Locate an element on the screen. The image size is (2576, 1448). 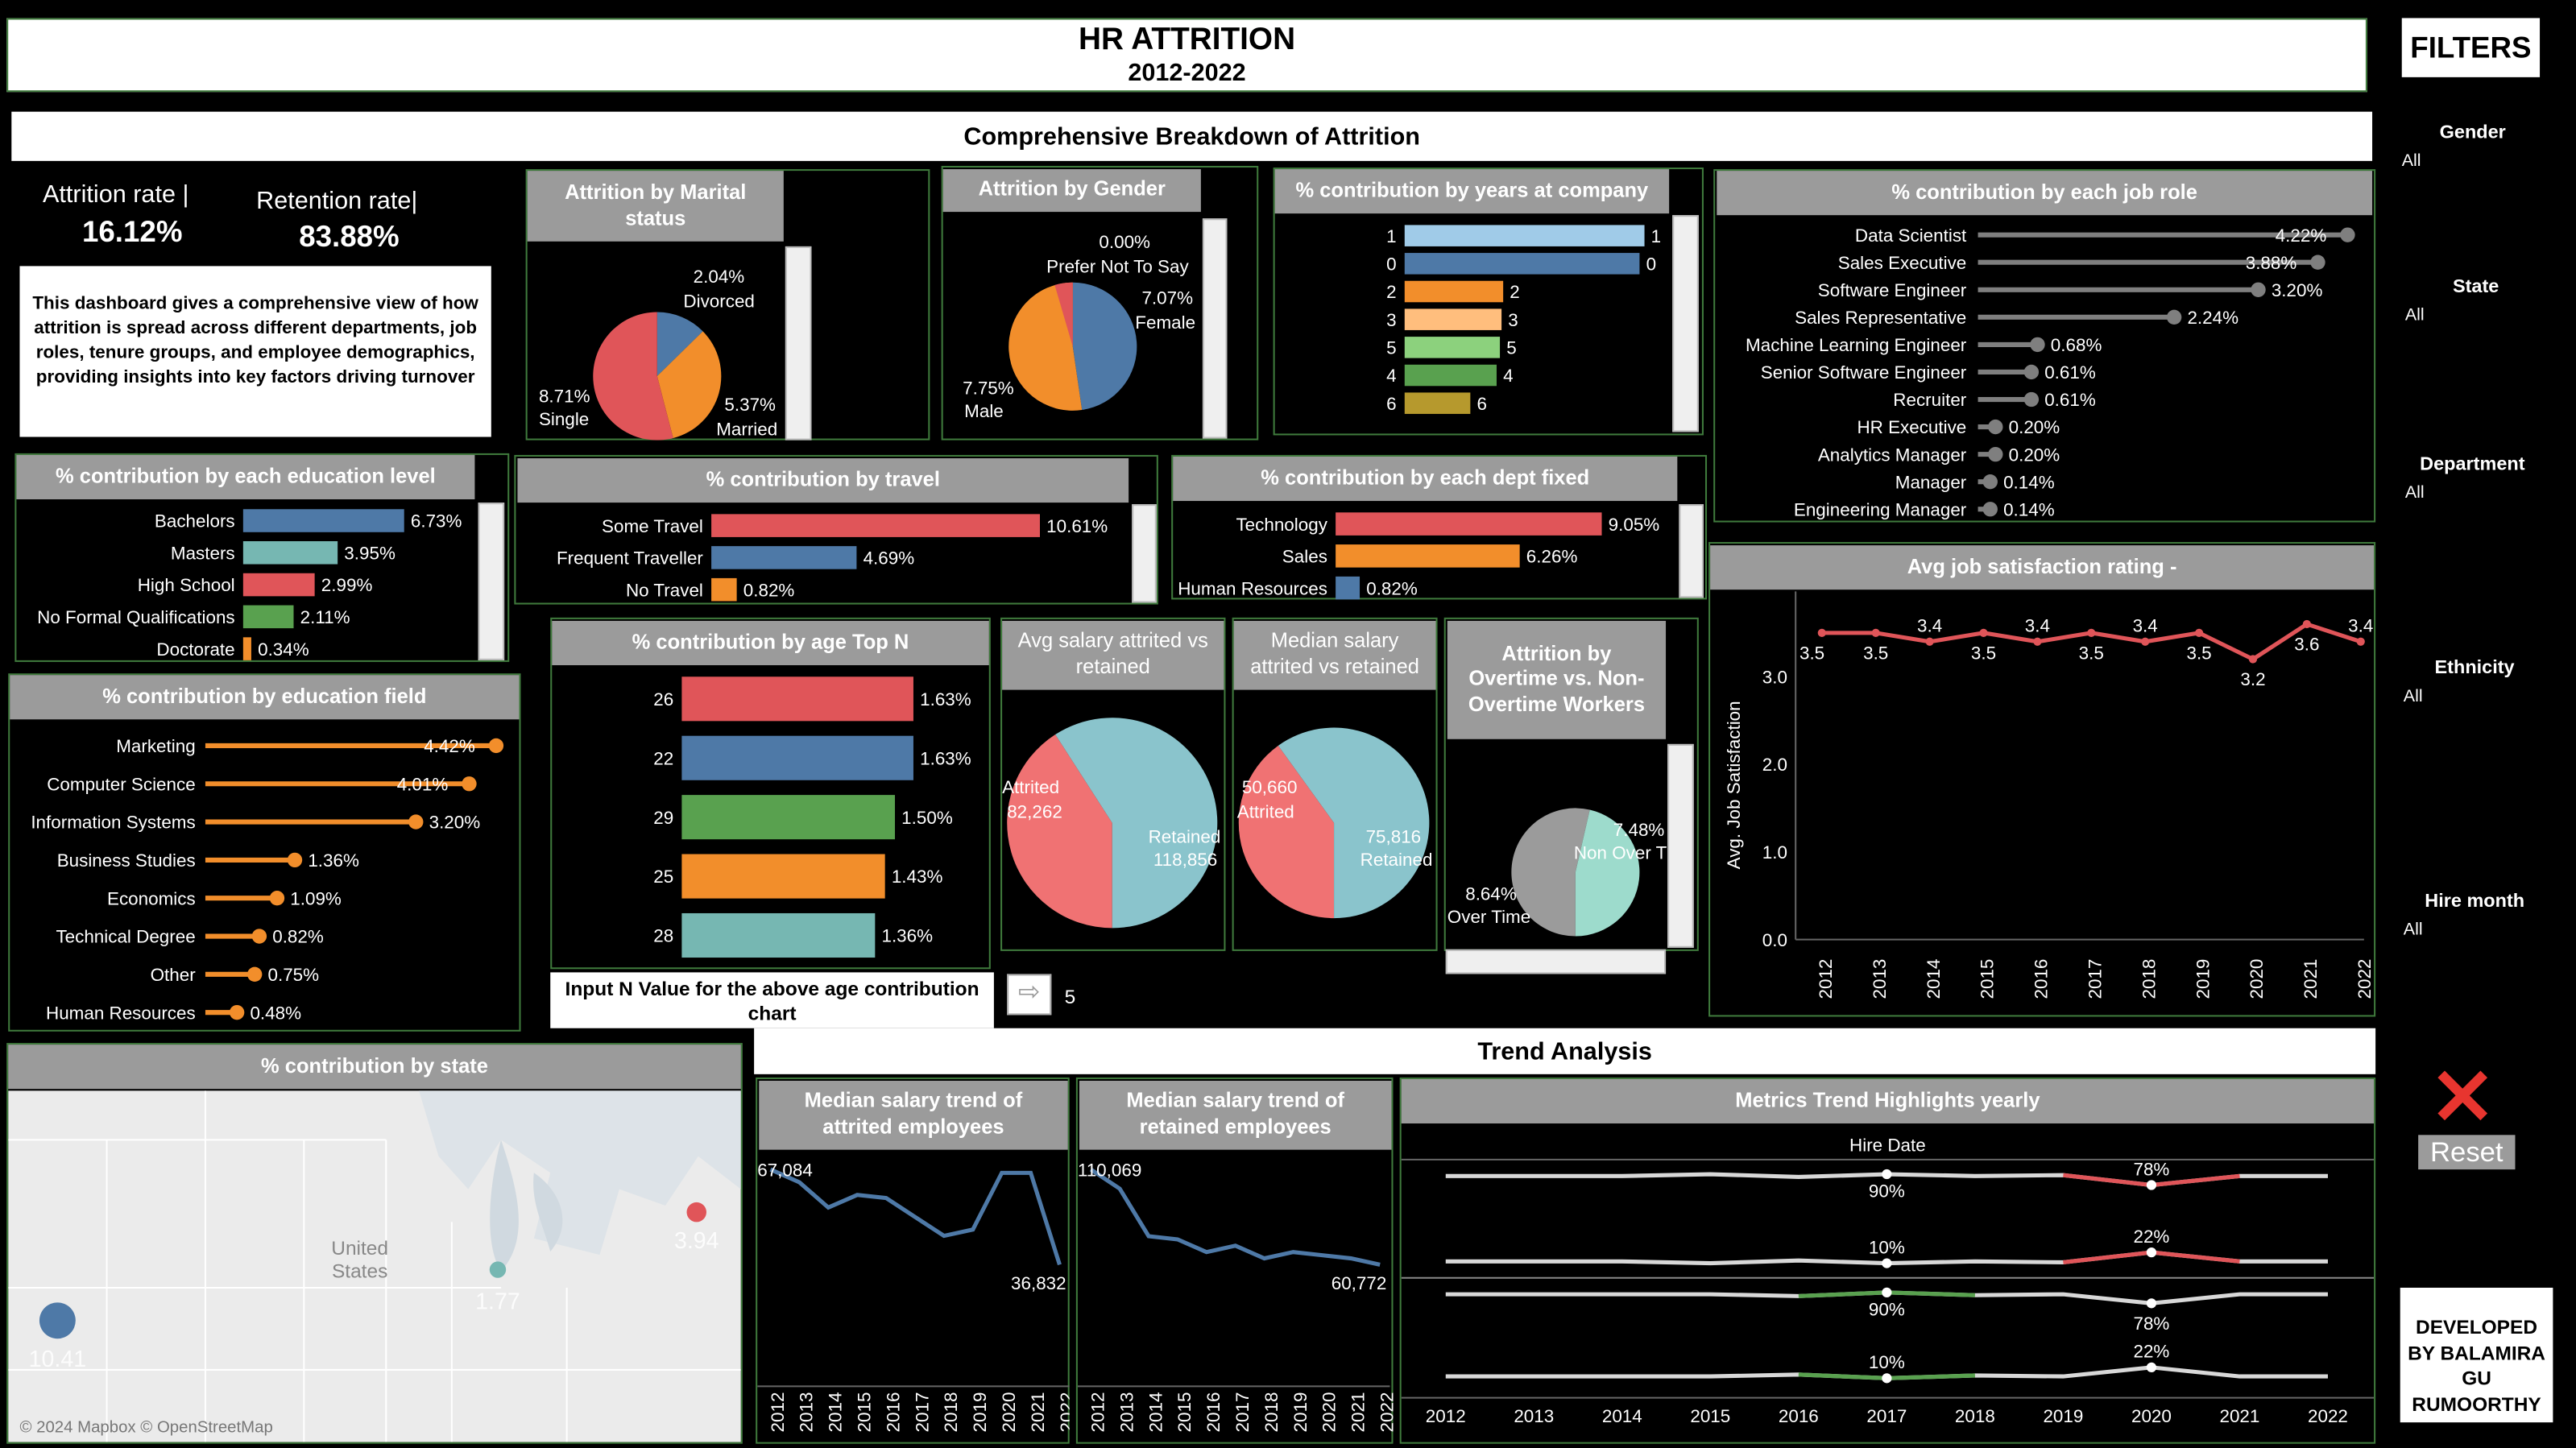
state-title: % contribution by state is located at coordinates (374, 1067).